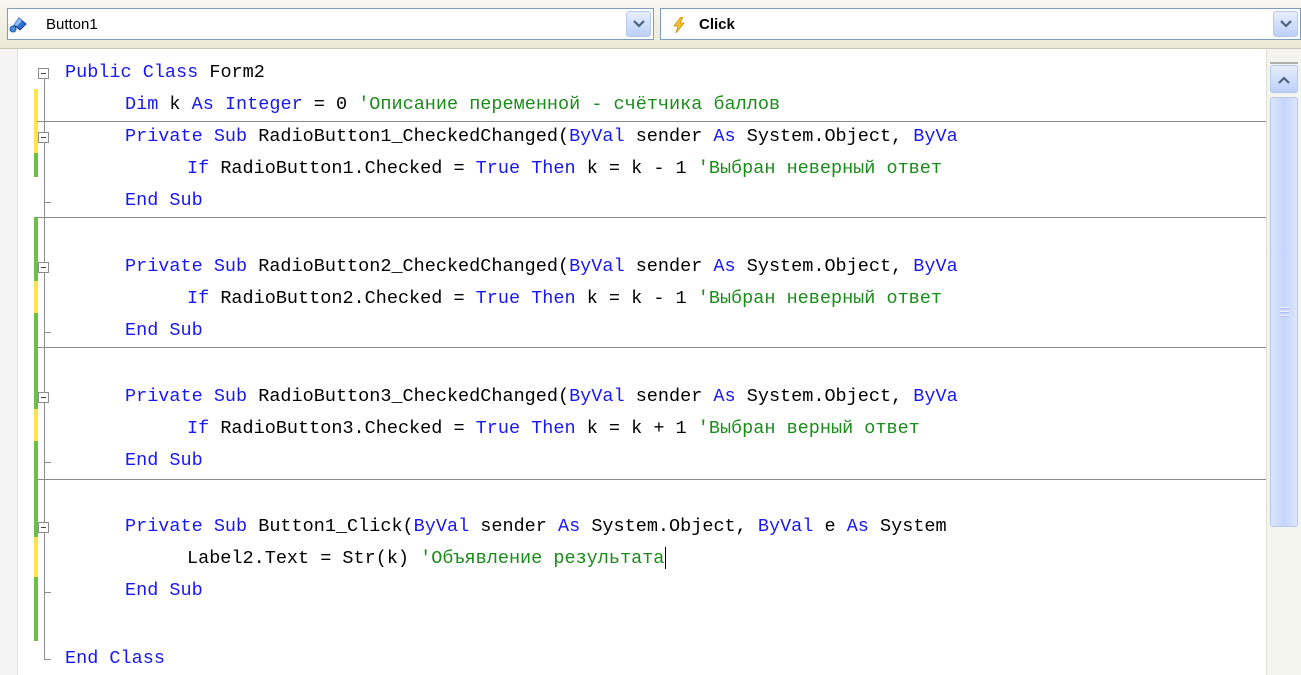 Image resolution: width=1301 pixels, height=675 pixels. I want to click on text-caret, so click(666, 558).